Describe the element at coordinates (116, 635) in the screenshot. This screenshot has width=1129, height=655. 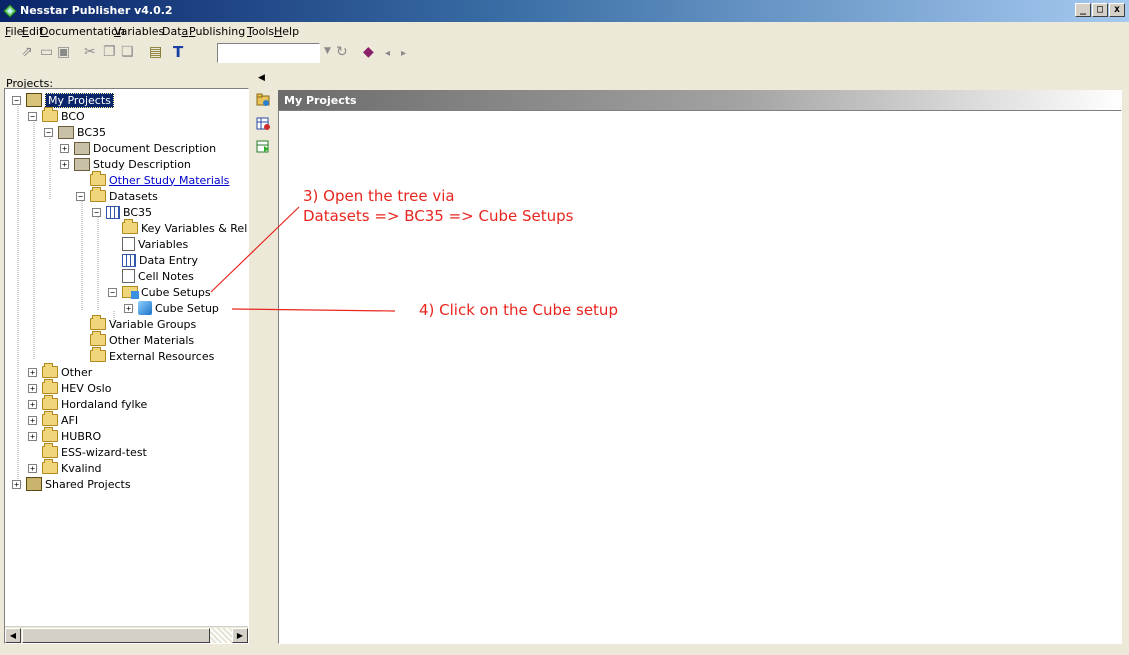
I see `scroll-thumb` at that location.